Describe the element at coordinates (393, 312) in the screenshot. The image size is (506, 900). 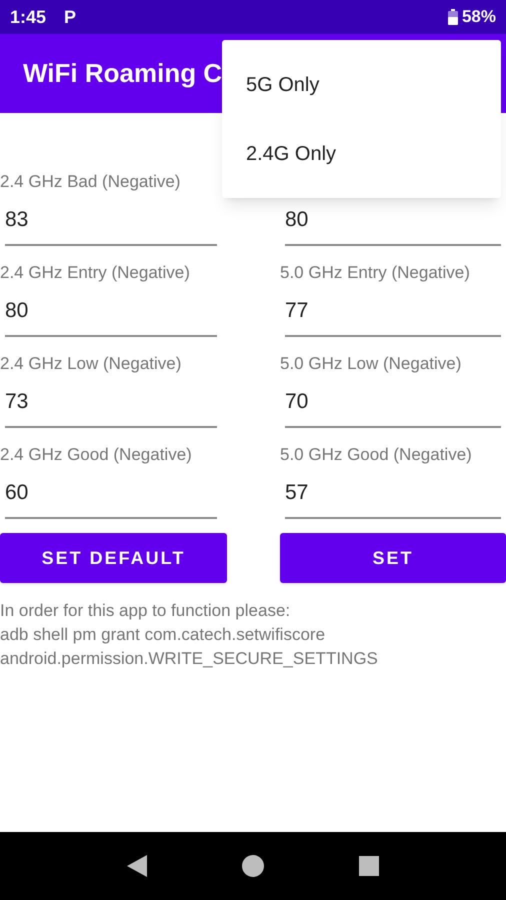
I see `number-field: 77` at that location.